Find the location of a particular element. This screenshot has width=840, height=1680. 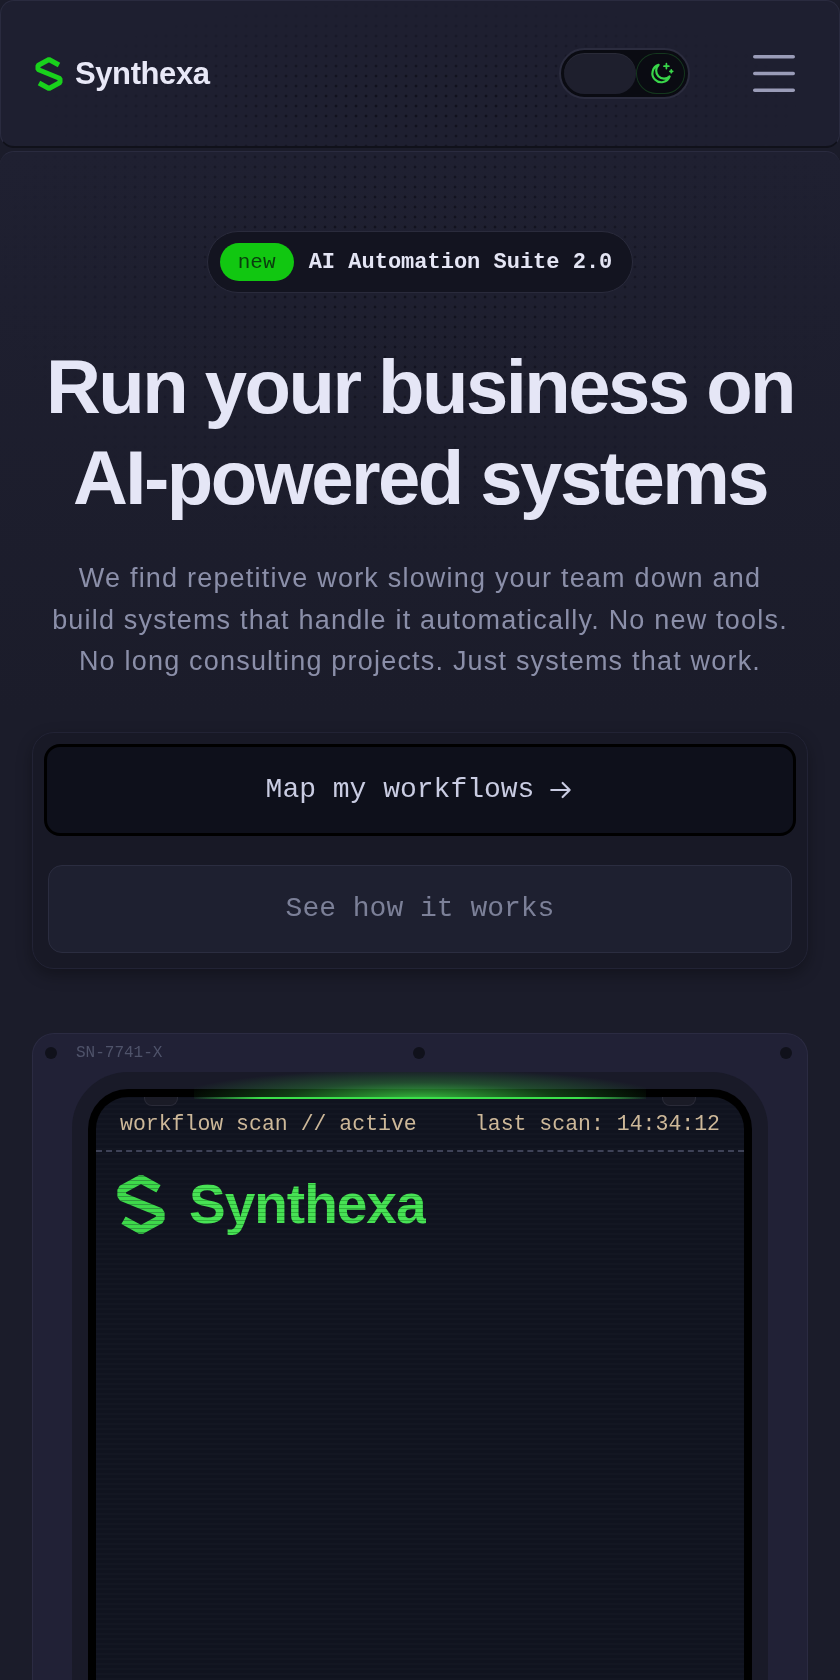

scan-time: last scan: 14:34:12 is located at coordinates (597, 1123).